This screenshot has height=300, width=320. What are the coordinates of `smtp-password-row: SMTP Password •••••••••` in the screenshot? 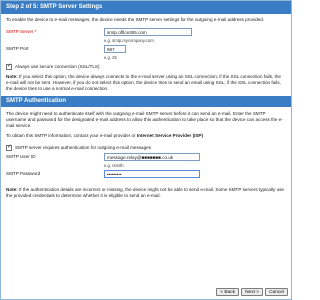 It's located at (146, 177).